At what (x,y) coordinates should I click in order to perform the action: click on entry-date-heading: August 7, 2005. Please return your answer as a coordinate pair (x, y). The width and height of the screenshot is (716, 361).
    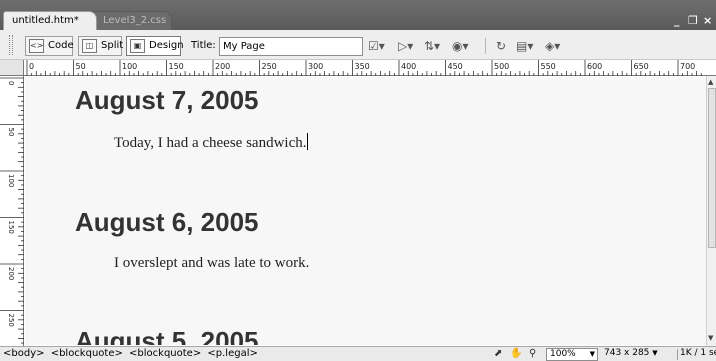
    Looking at the image, I should click on (167, 100).